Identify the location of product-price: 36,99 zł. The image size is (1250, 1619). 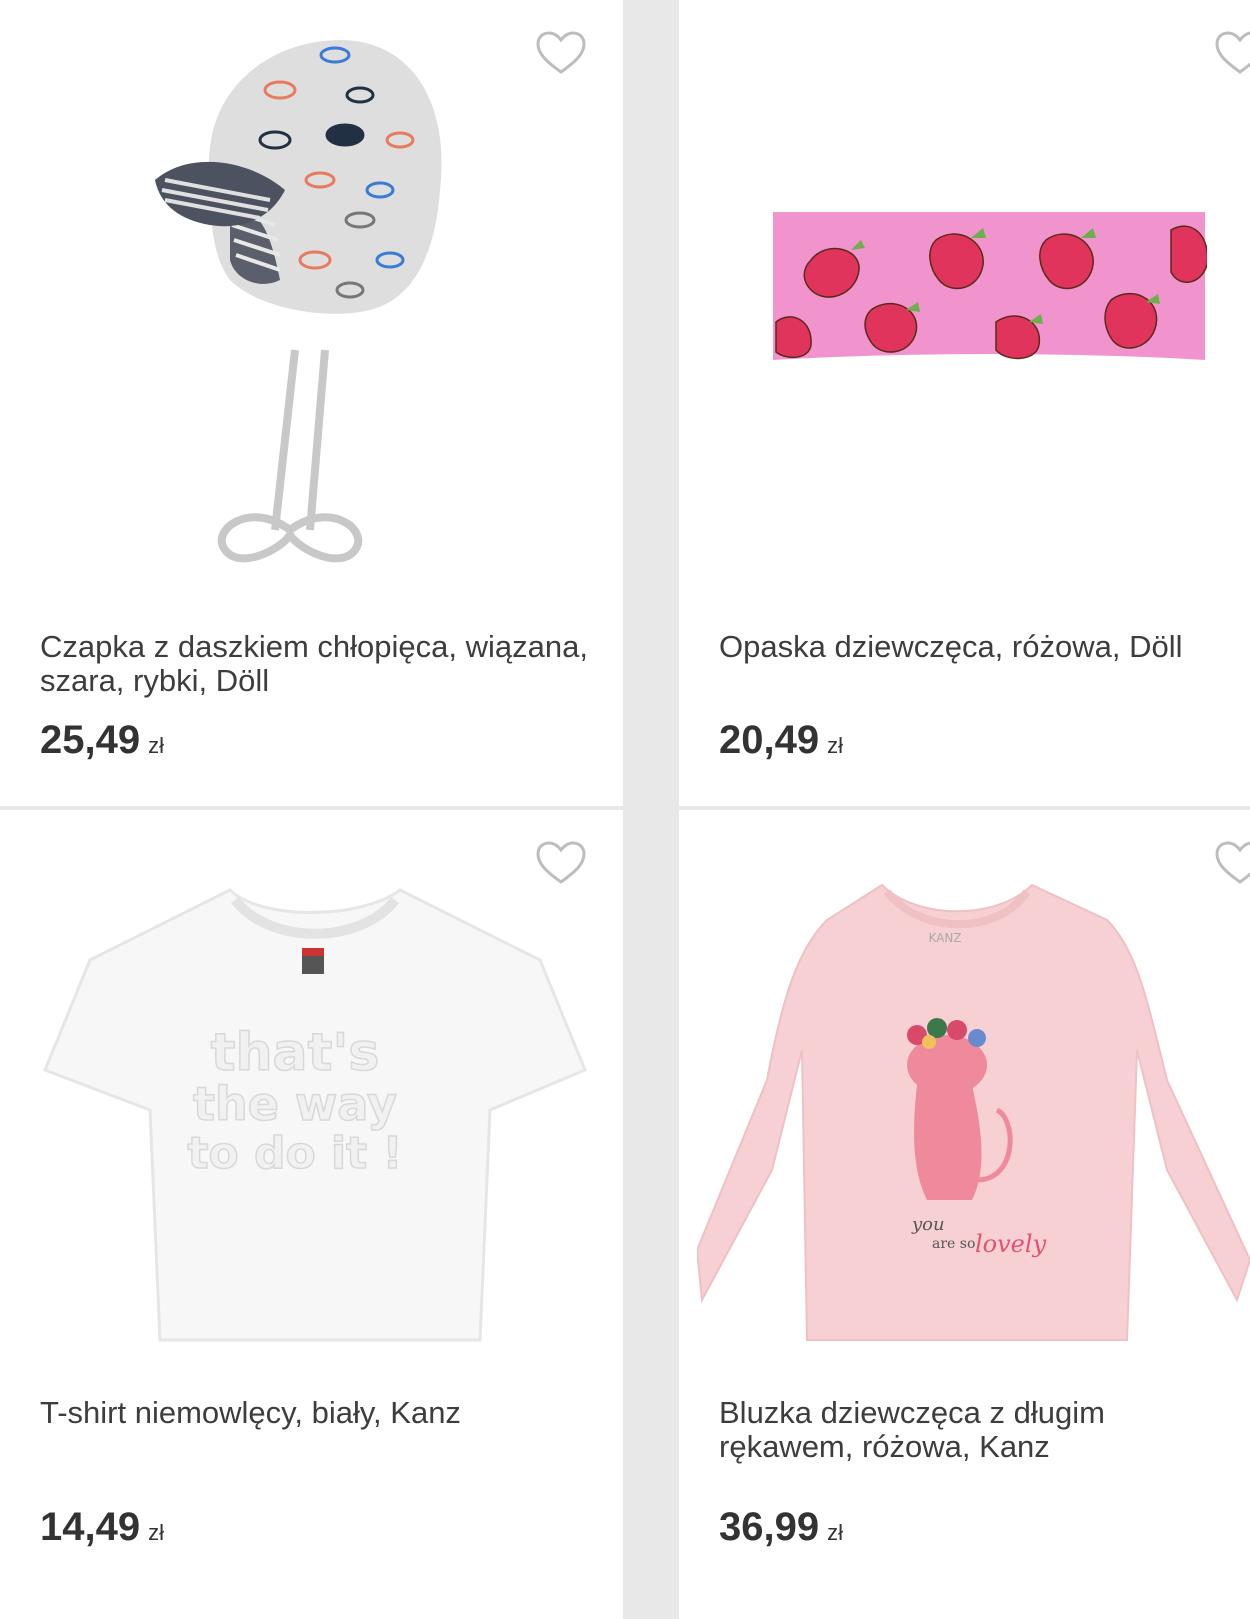
(781, 1527).